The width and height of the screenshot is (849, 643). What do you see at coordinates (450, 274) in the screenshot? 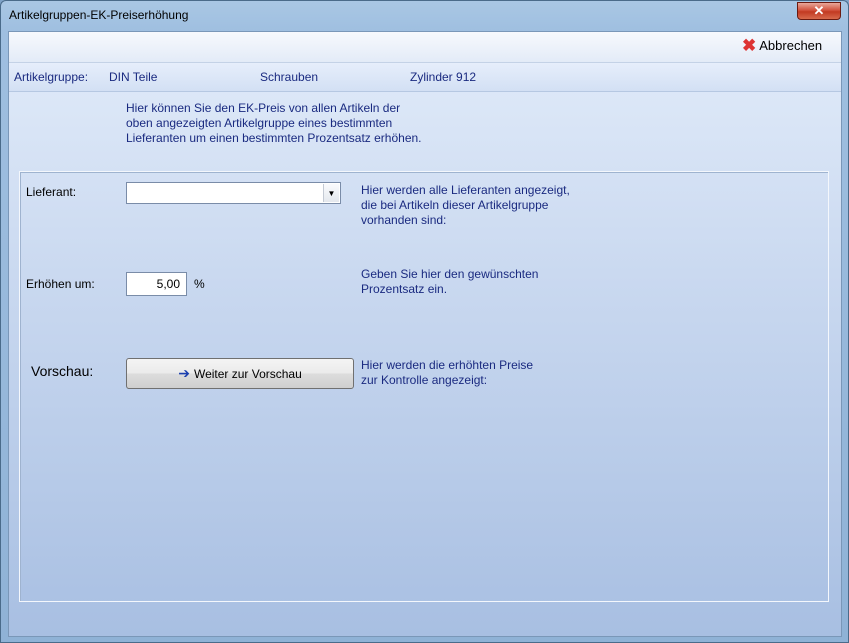
I see `help-line: Geben Sie hier den gewünschten` at bounding box center [450, 274].